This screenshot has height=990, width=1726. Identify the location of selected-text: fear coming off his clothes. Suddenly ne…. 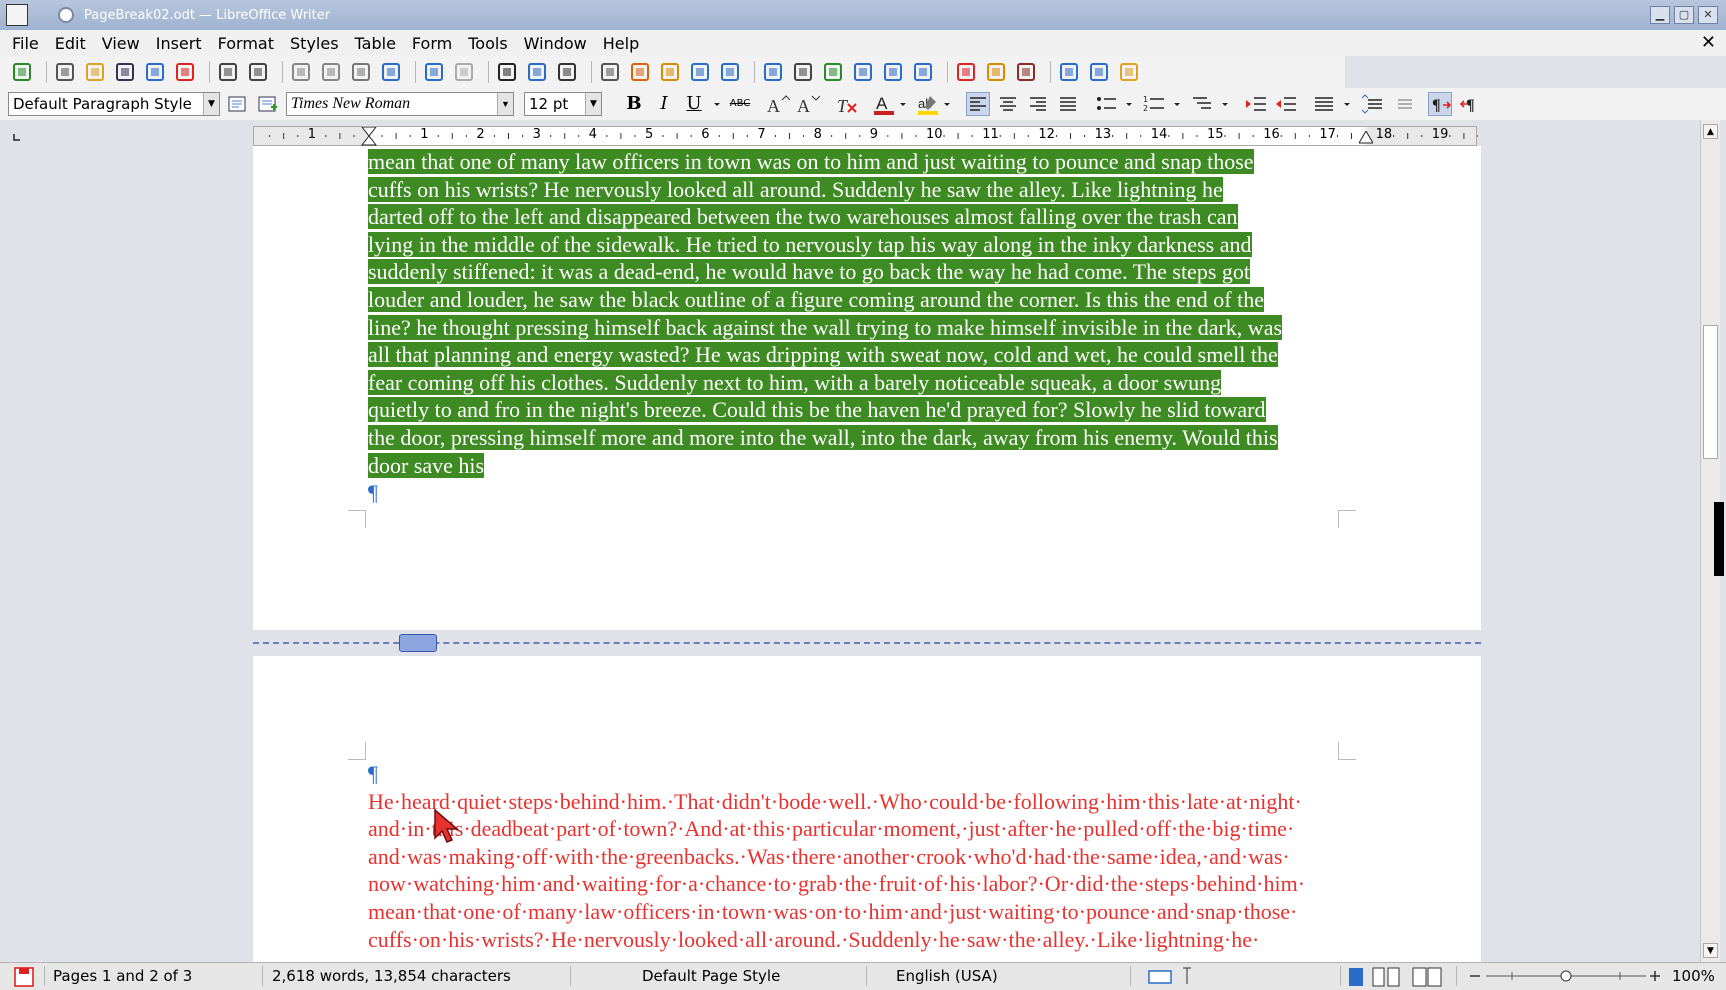
(795, 382).